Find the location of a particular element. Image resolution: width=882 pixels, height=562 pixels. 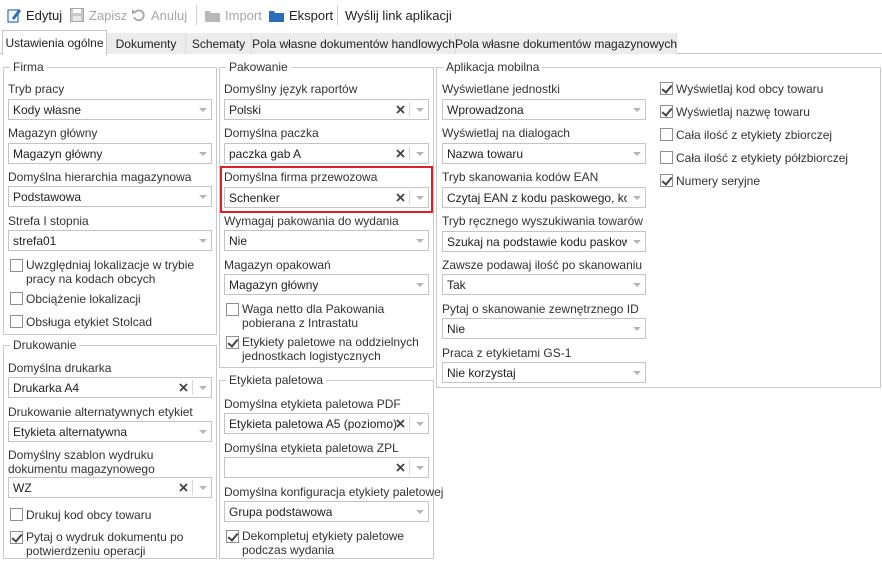

alt-etykiety-select: Etykieta alternatywna is located at coordinates (110, 431).